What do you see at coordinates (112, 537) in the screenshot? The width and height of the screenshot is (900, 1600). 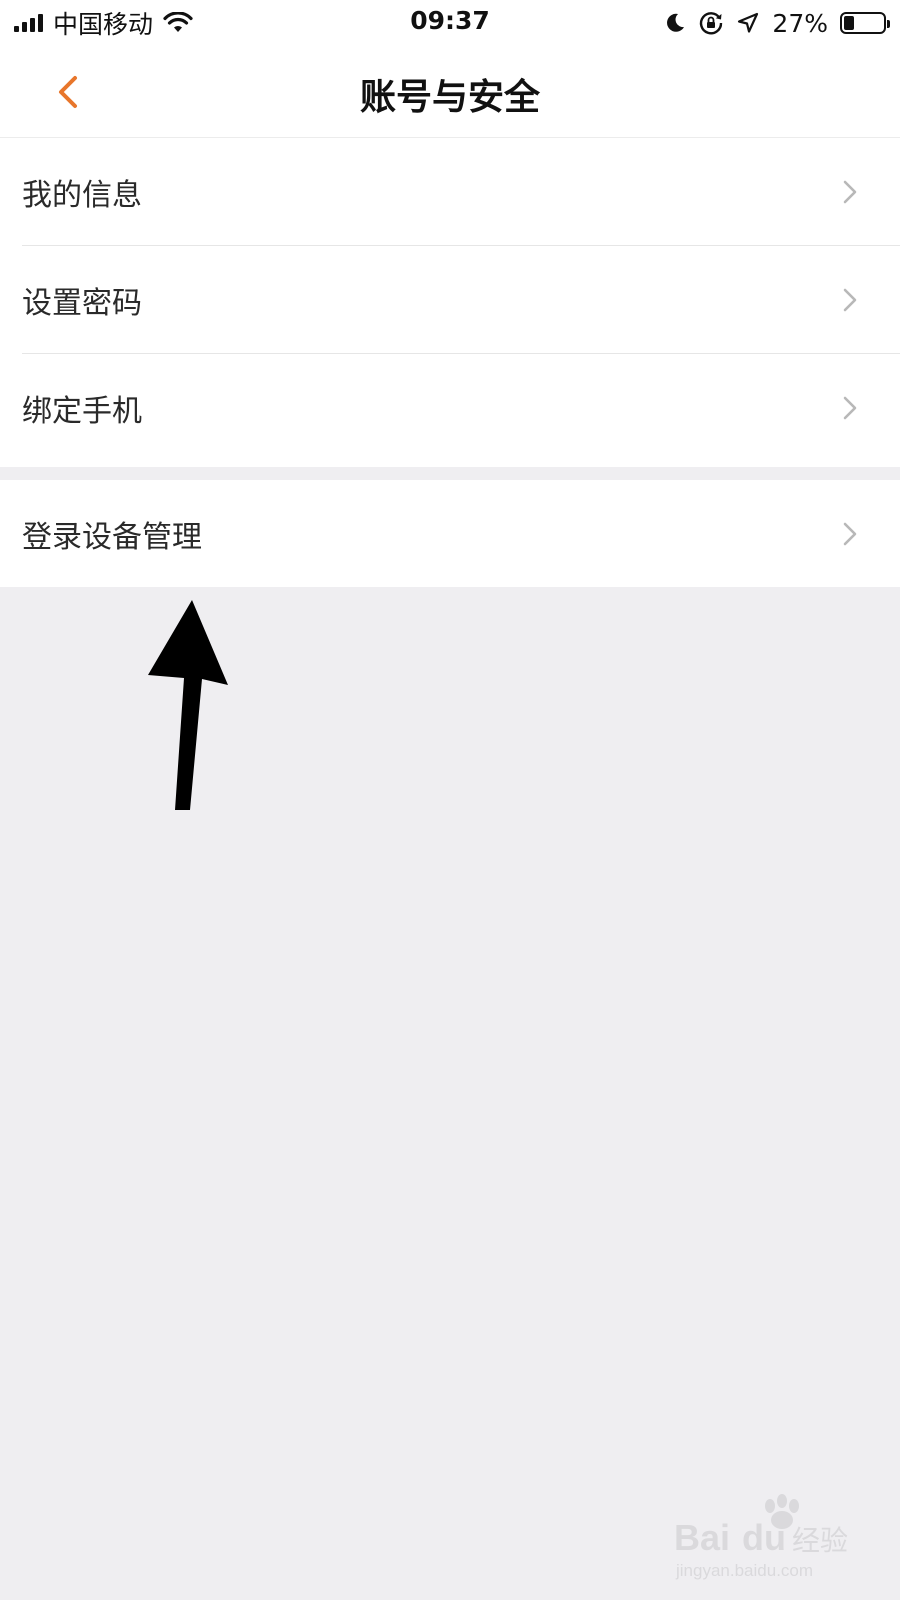 I see `list-item-label: 登录设备管理` at bounding box center [112, 537].